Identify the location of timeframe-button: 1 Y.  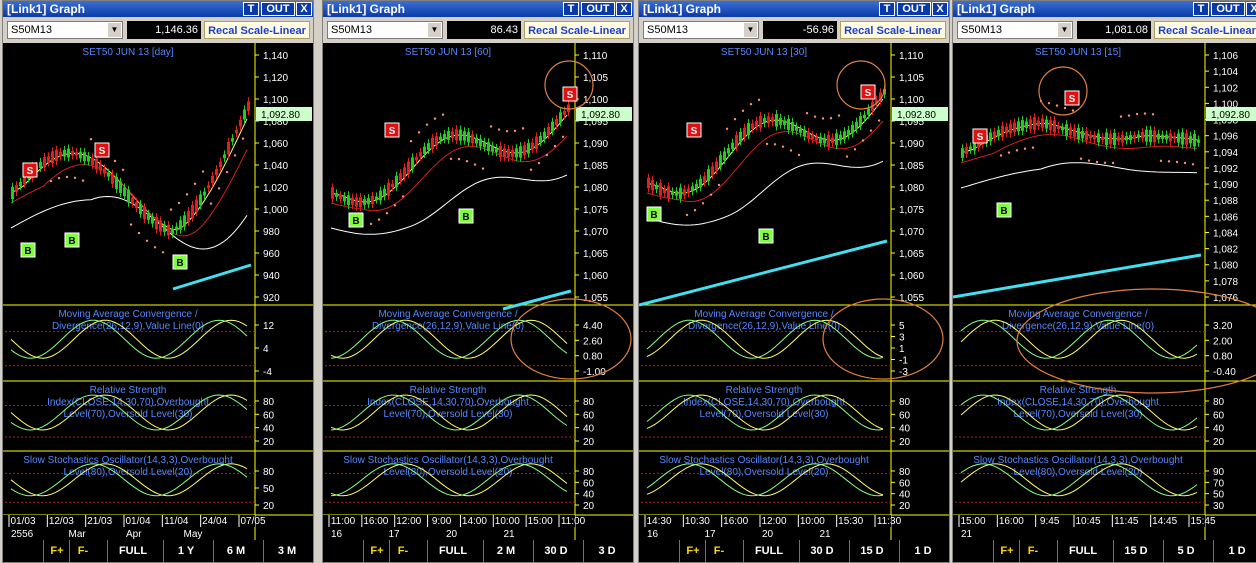
(185, 551).